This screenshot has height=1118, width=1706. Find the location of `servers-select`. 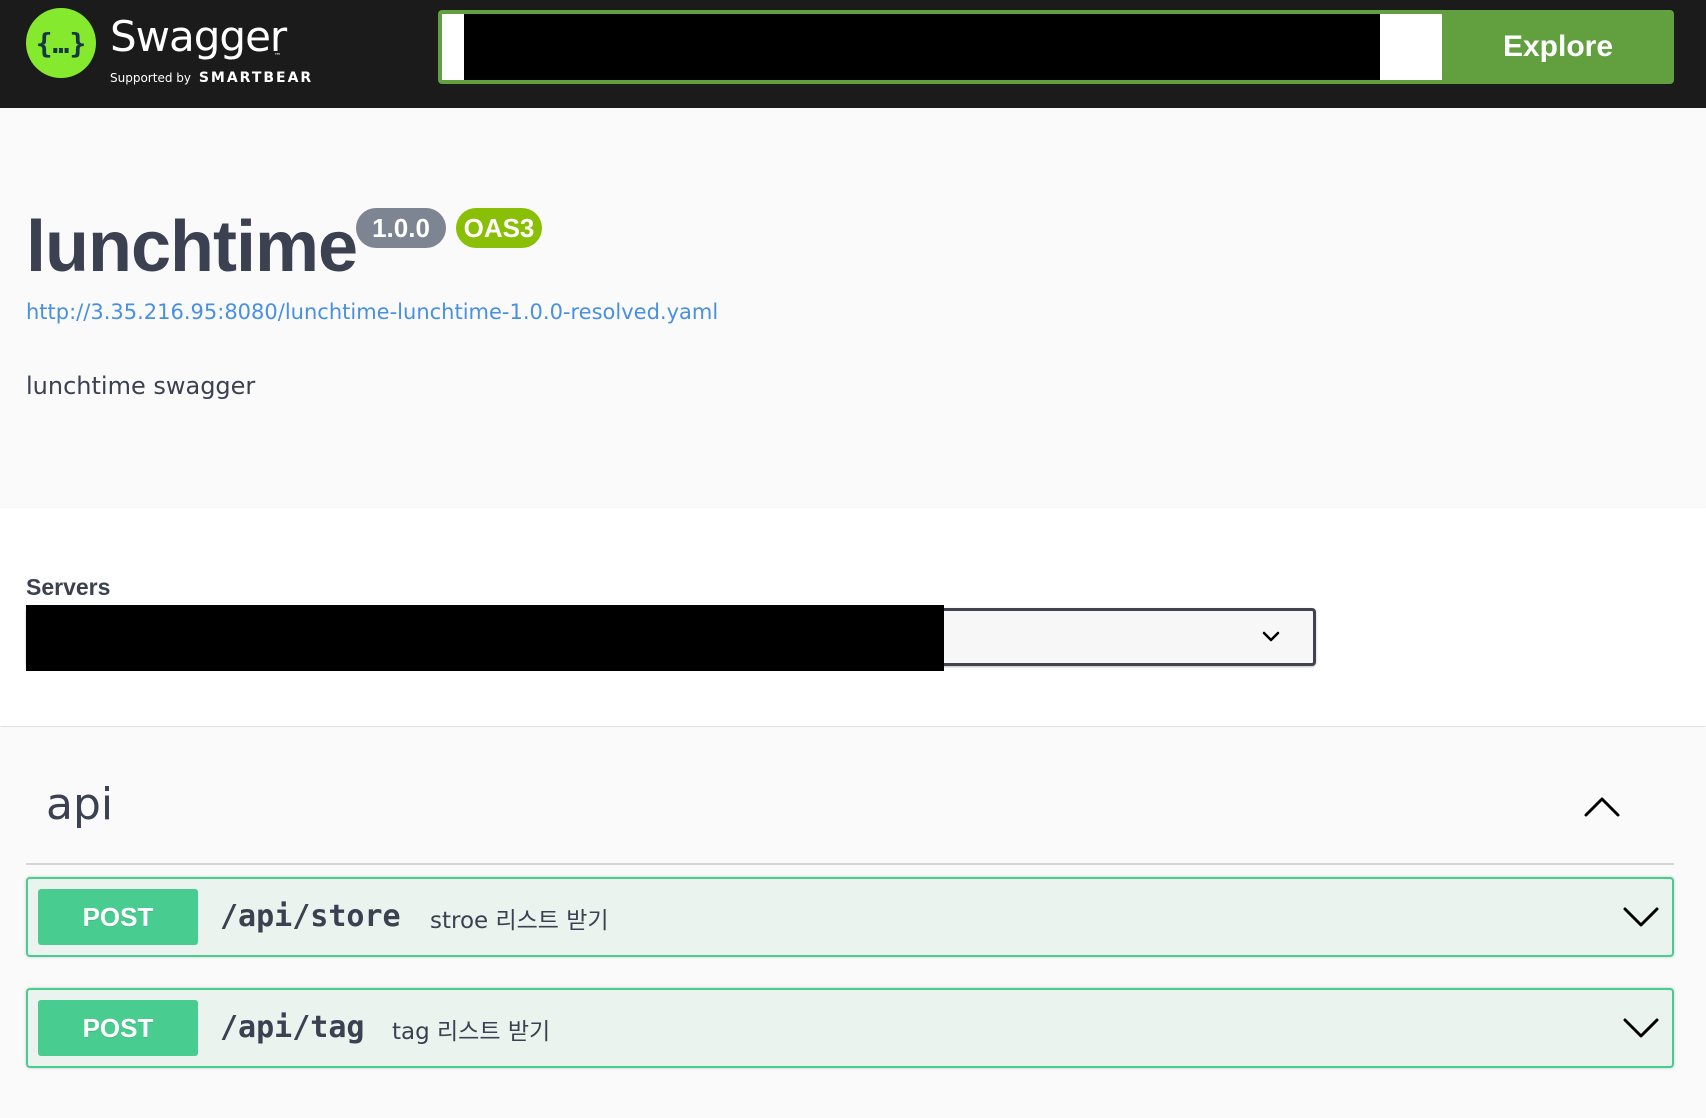

servers-select is located at coordinates (671, 638).